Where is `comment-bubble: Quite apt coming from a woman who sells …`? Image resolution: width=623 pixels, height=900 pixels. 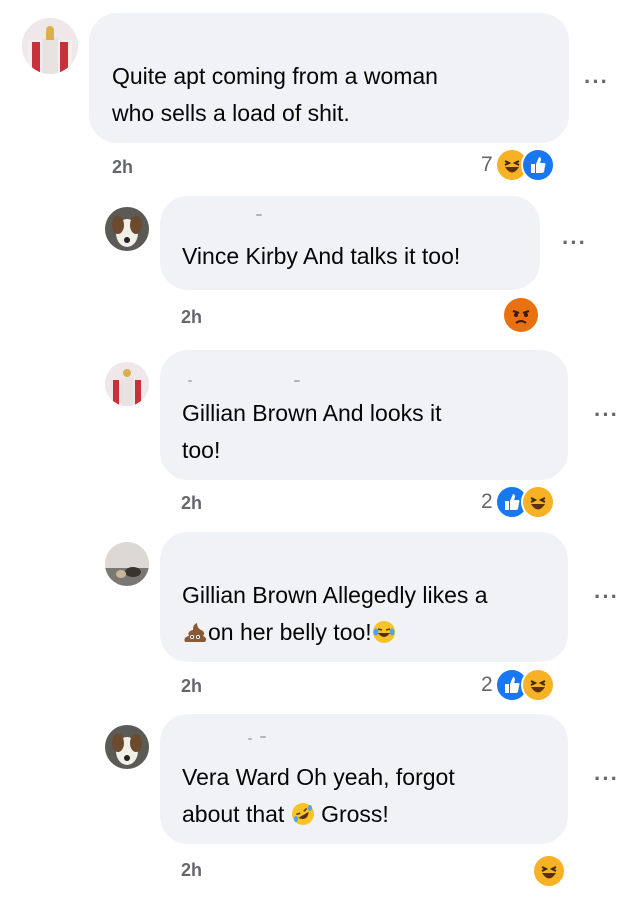
comment-bubble: Quite apt coming from a woman who sells … is located at coordinates (329, 78).